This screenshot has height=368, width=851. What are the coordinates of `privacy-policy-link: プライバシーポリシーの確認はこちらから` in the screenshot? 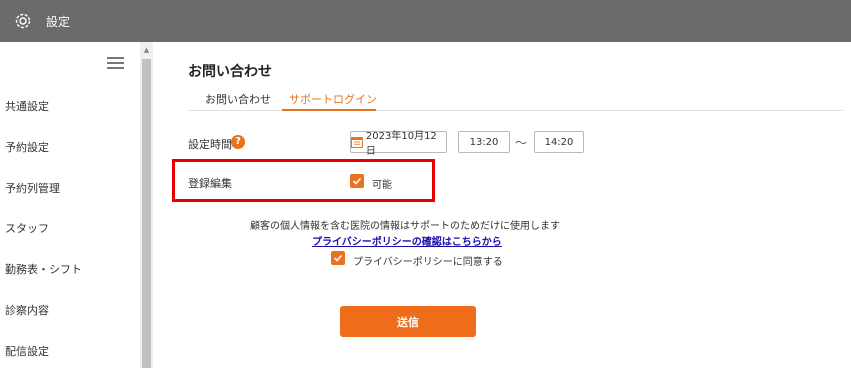 It's located at (407, 240).